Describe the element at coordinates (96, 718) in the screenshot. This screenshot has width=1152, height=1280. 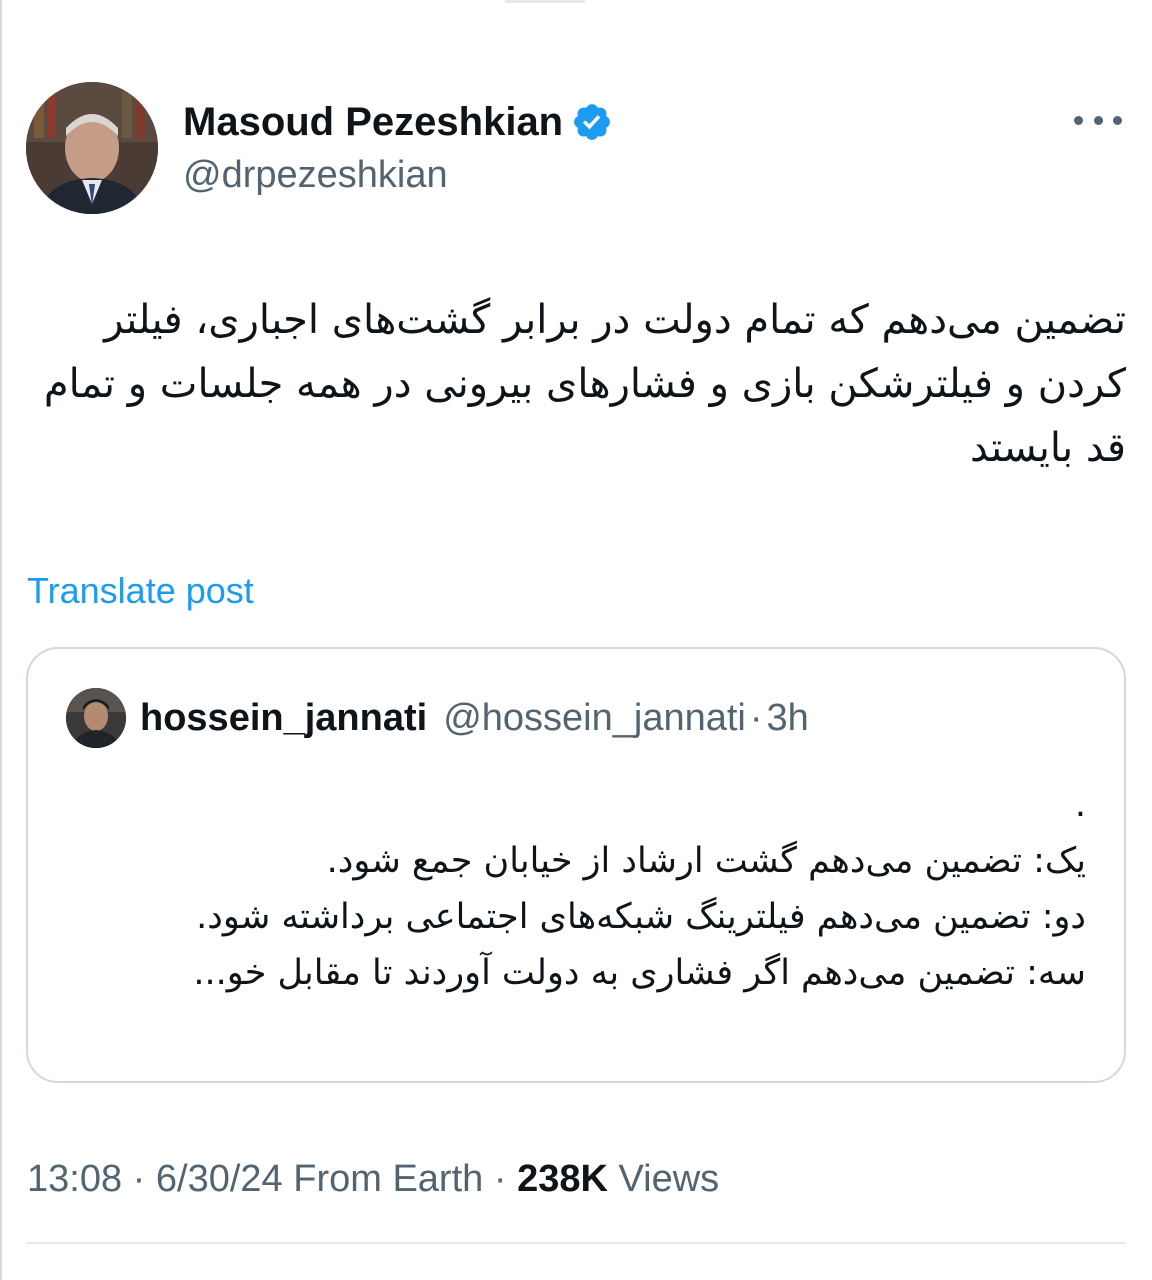
I see `quoted-author-avatar` at that location.